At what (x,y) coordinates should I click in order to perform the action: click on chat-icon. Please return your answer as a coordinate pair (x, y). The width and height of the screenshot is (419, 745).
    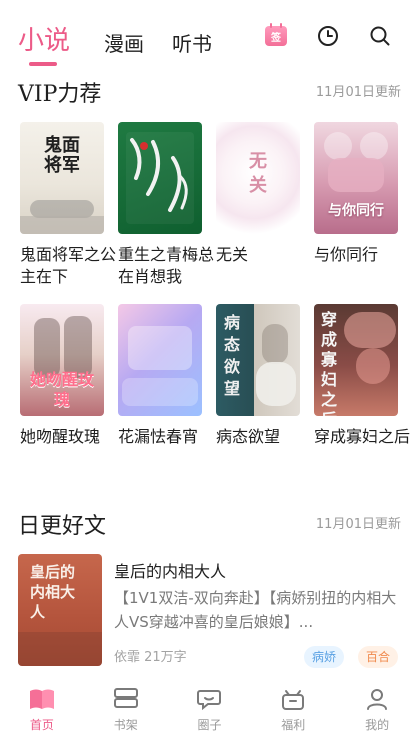
    Looking at the image, I should click on (209, 699).